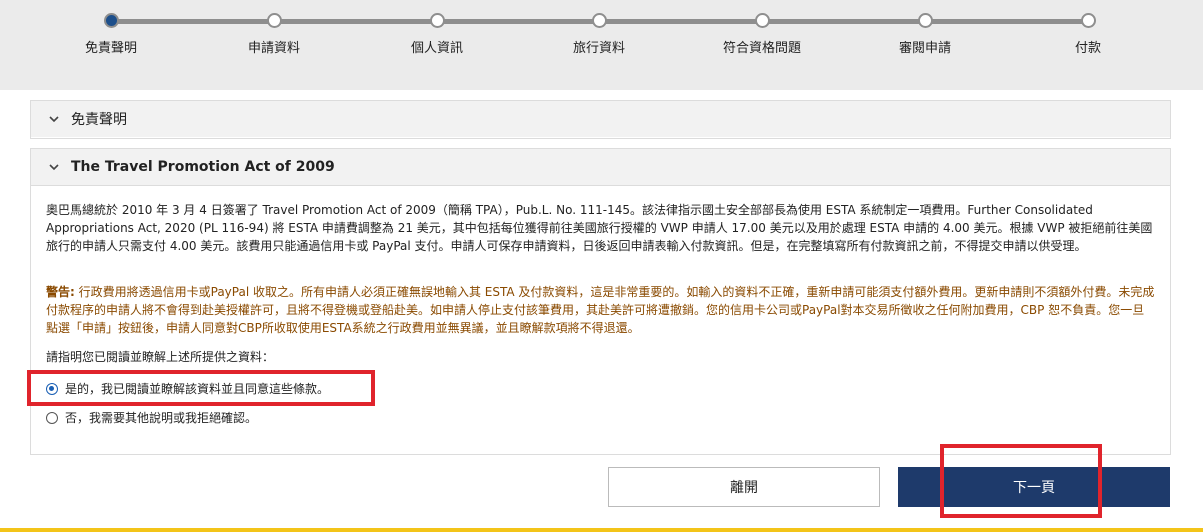  What do you see at coordinates (60, 292) in the screenshot?
I see `warning-lead: 警告:` at bounding box center [60, 292].